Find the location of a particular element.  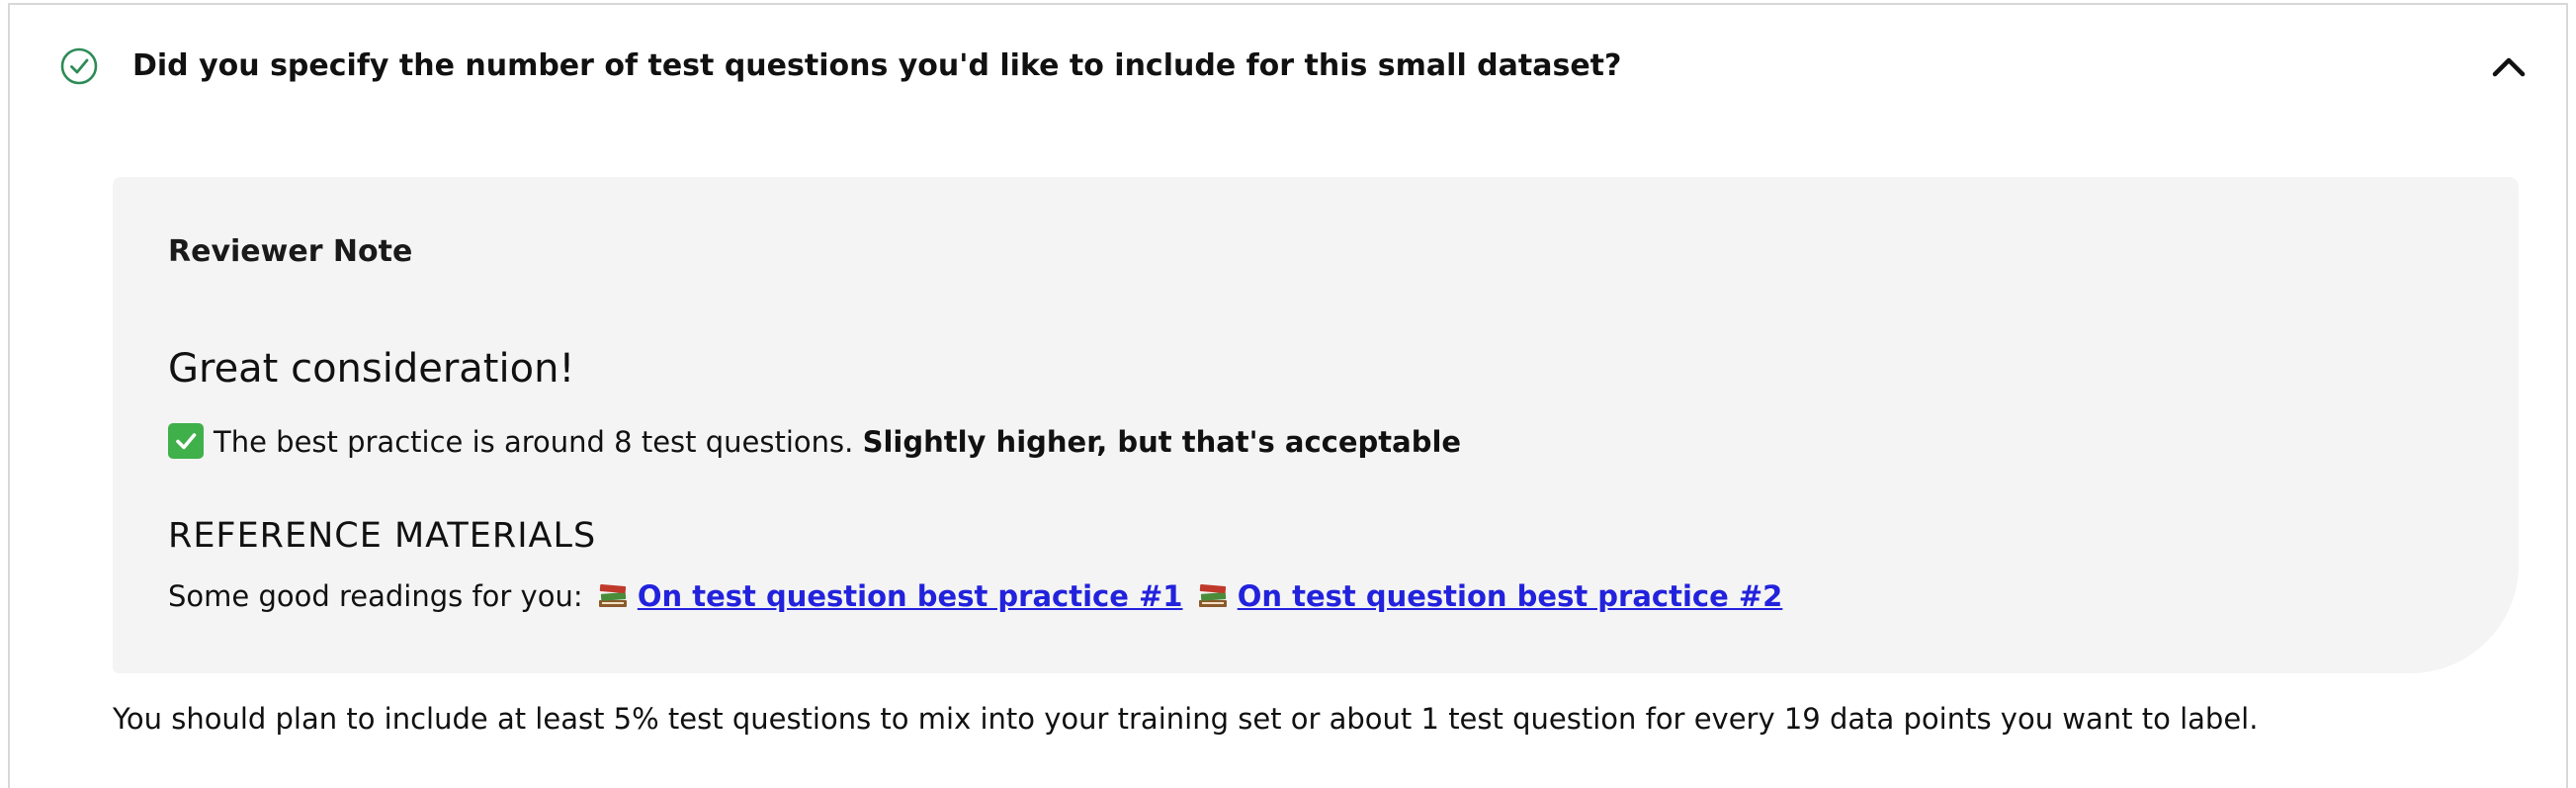

reference-link-1: On test question best practice #1 is located at coordinates (910, 596).